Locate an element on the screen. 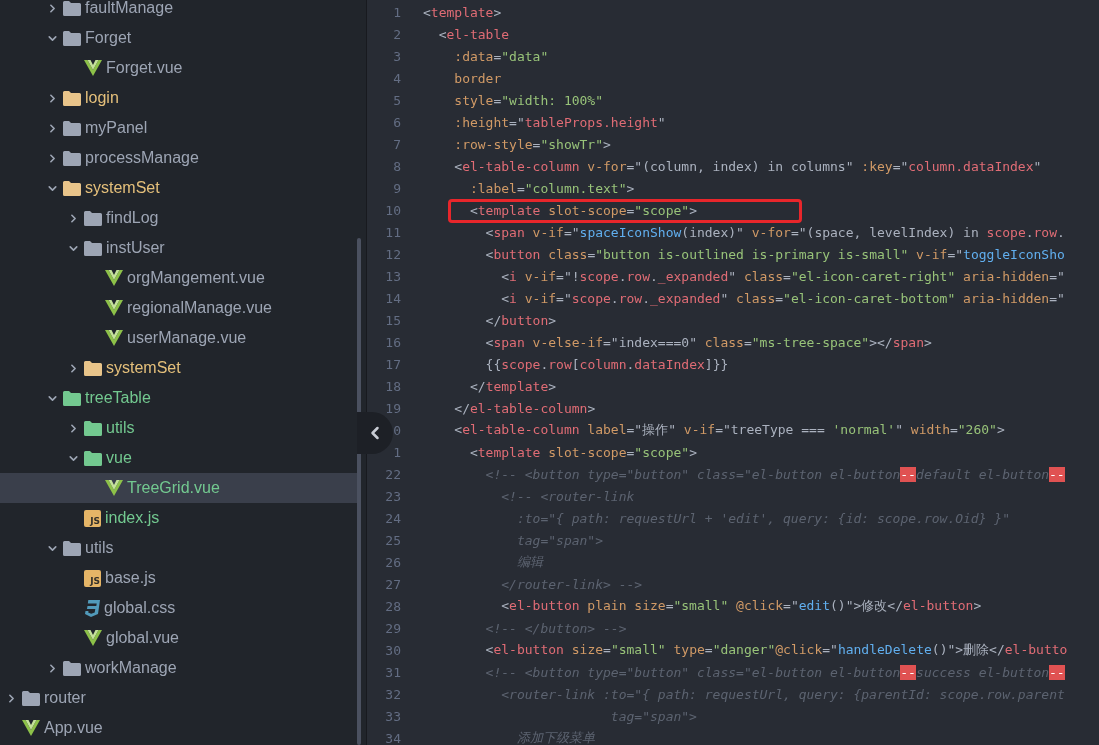  code-line: <el-table-column label="操作" v-if="treeType === 'normal'" width="260"> is located at coordinates (729, 430).